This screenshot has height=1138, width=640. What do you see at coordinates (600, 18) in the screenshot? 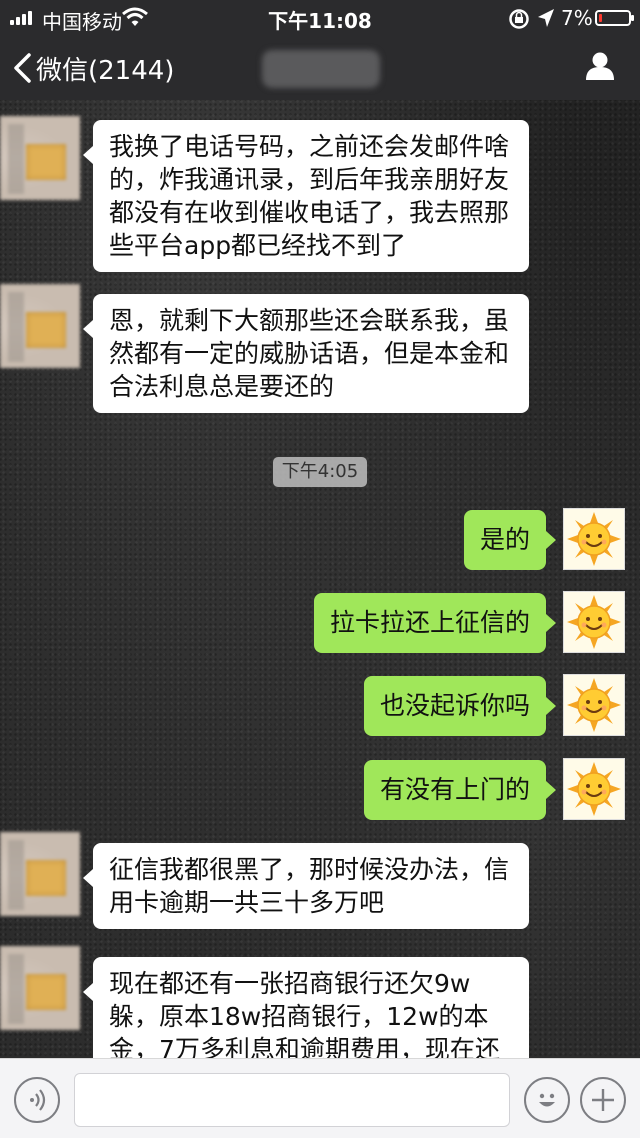
I see `battery-level` at bounding box center [600, 18].